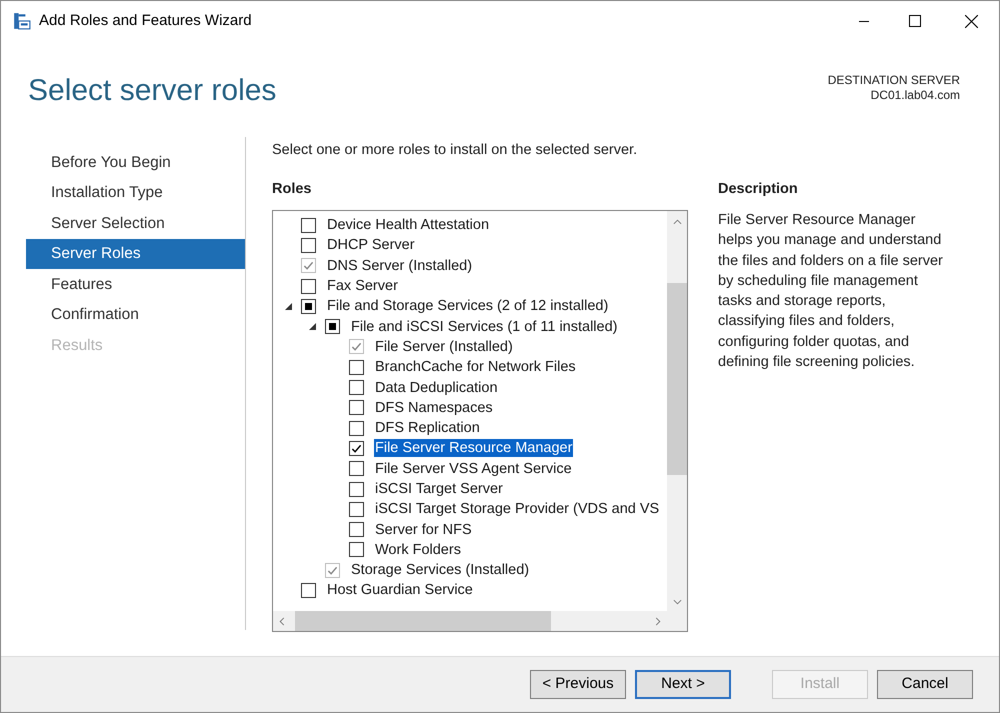 The image size is (1000, 713). Describe the element at coordinates (292, 189) in the screenshot. I see `roles-heading: Roles` at that location.